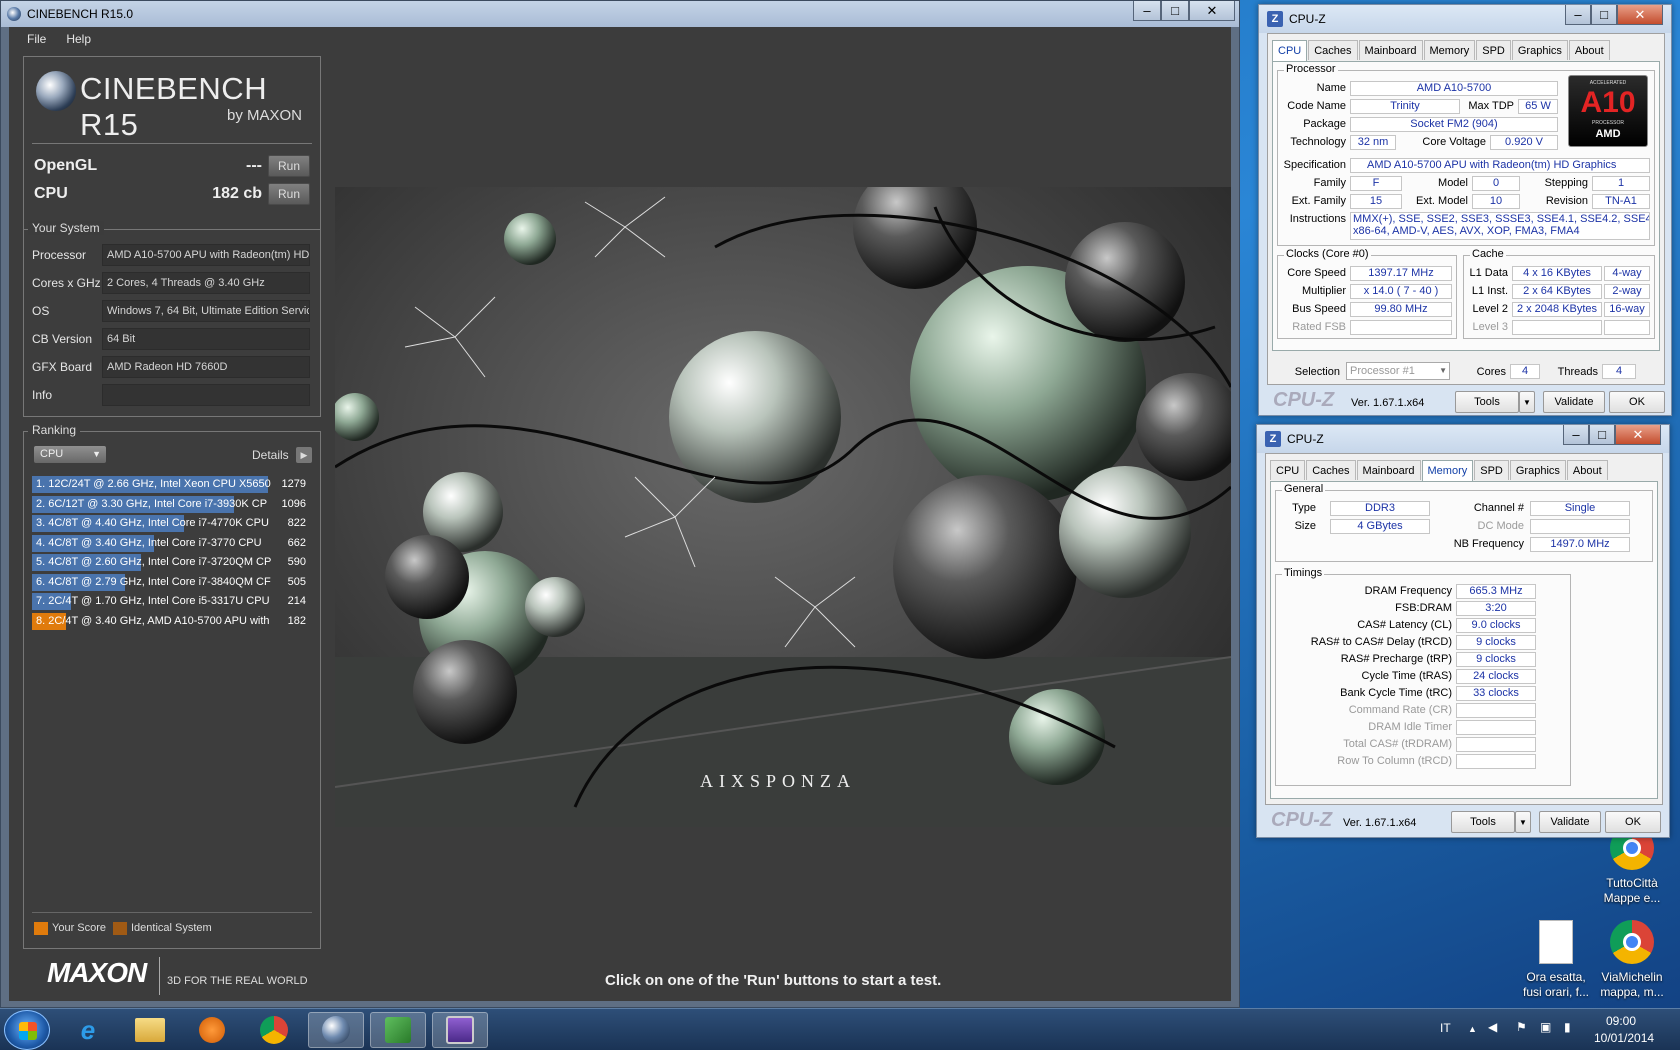  What do you see at coordinates (1398, 371) in the screenshot?
I see `processor-select: Processor #1 ▼` at bounding box center [1398, 371].